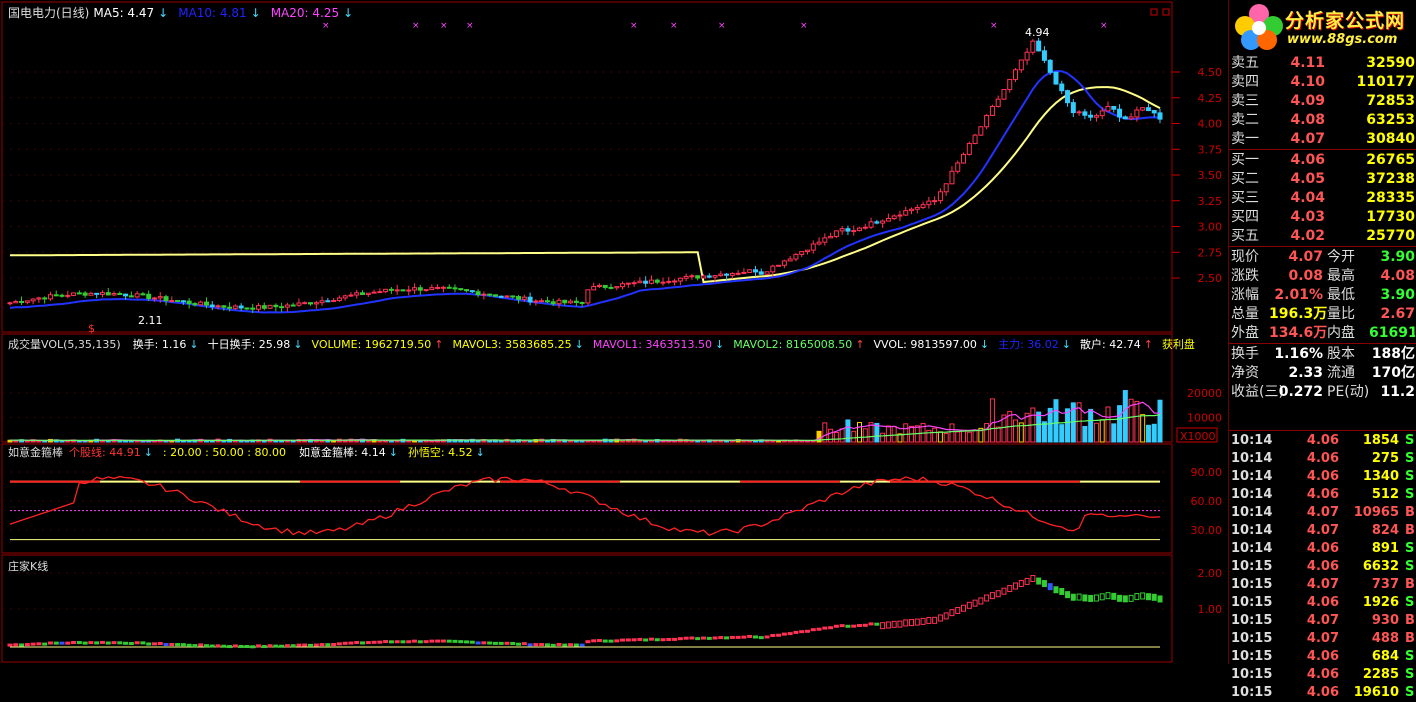  I want to click on tick-row: 10:15 4.07 930 B, so click(1322, 621).